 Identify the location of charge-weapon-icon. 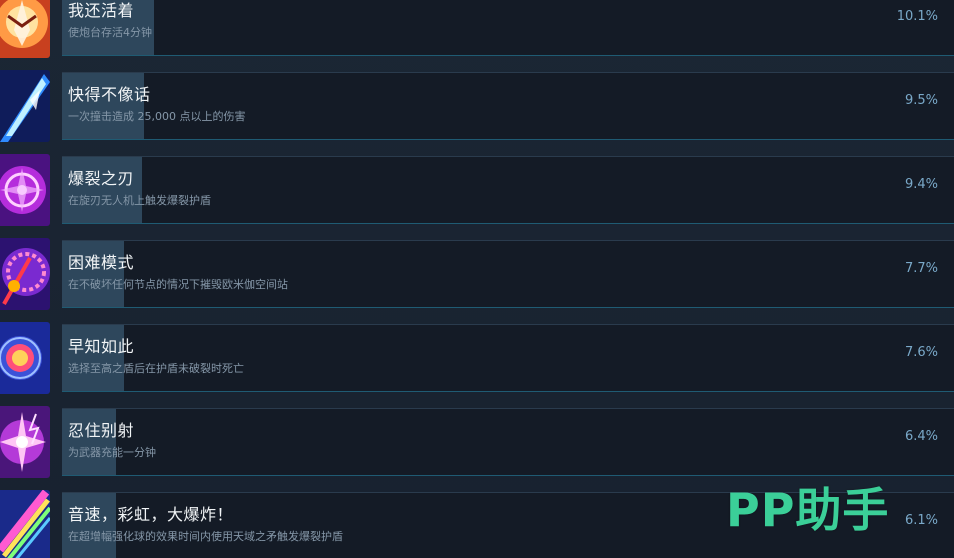
(25, 442).